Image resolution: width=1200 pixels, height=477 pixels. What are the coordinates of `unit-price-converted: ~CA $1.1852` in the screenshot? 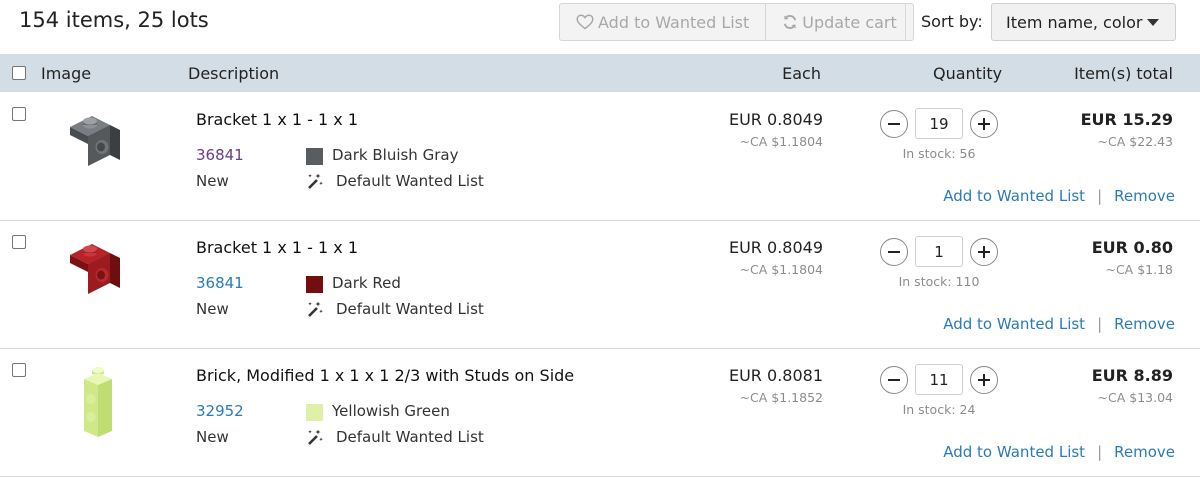 It's located at (781, 397).